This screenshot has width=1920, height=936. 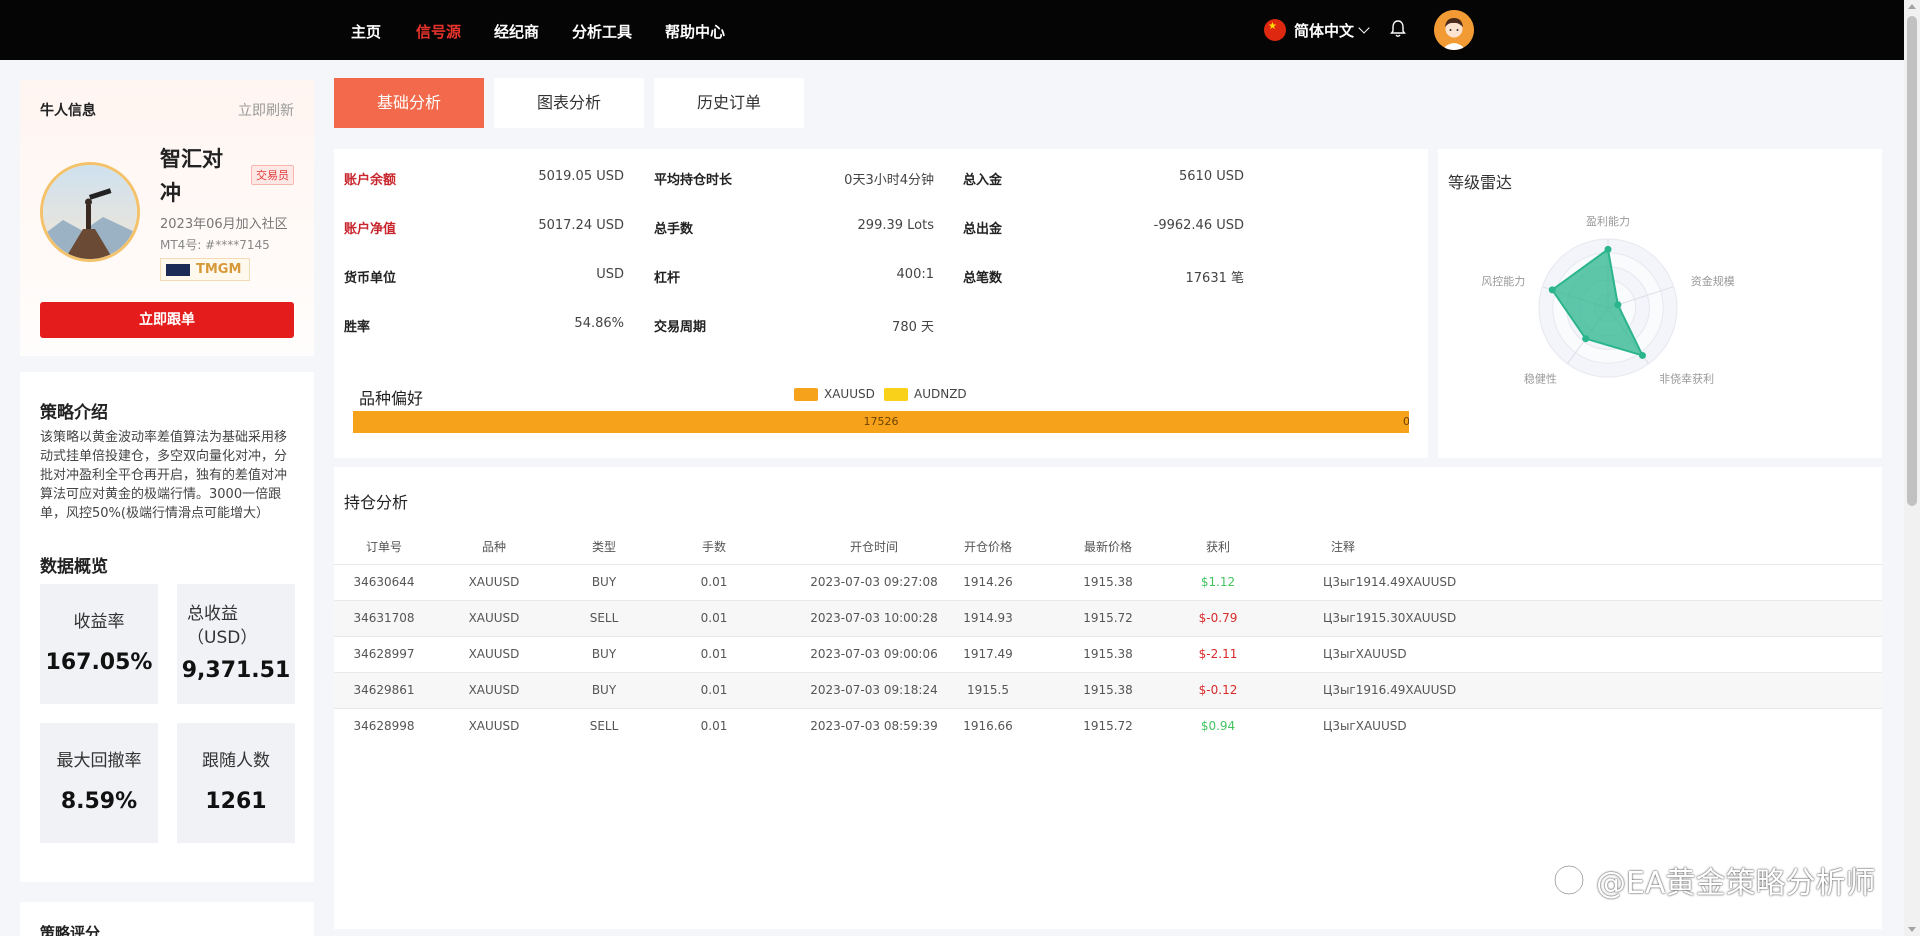 What do you see at coordinates (695, 31) in the screenshot?
I see `nav-help-center: 帮助中心` at bounding box center [695, 31].